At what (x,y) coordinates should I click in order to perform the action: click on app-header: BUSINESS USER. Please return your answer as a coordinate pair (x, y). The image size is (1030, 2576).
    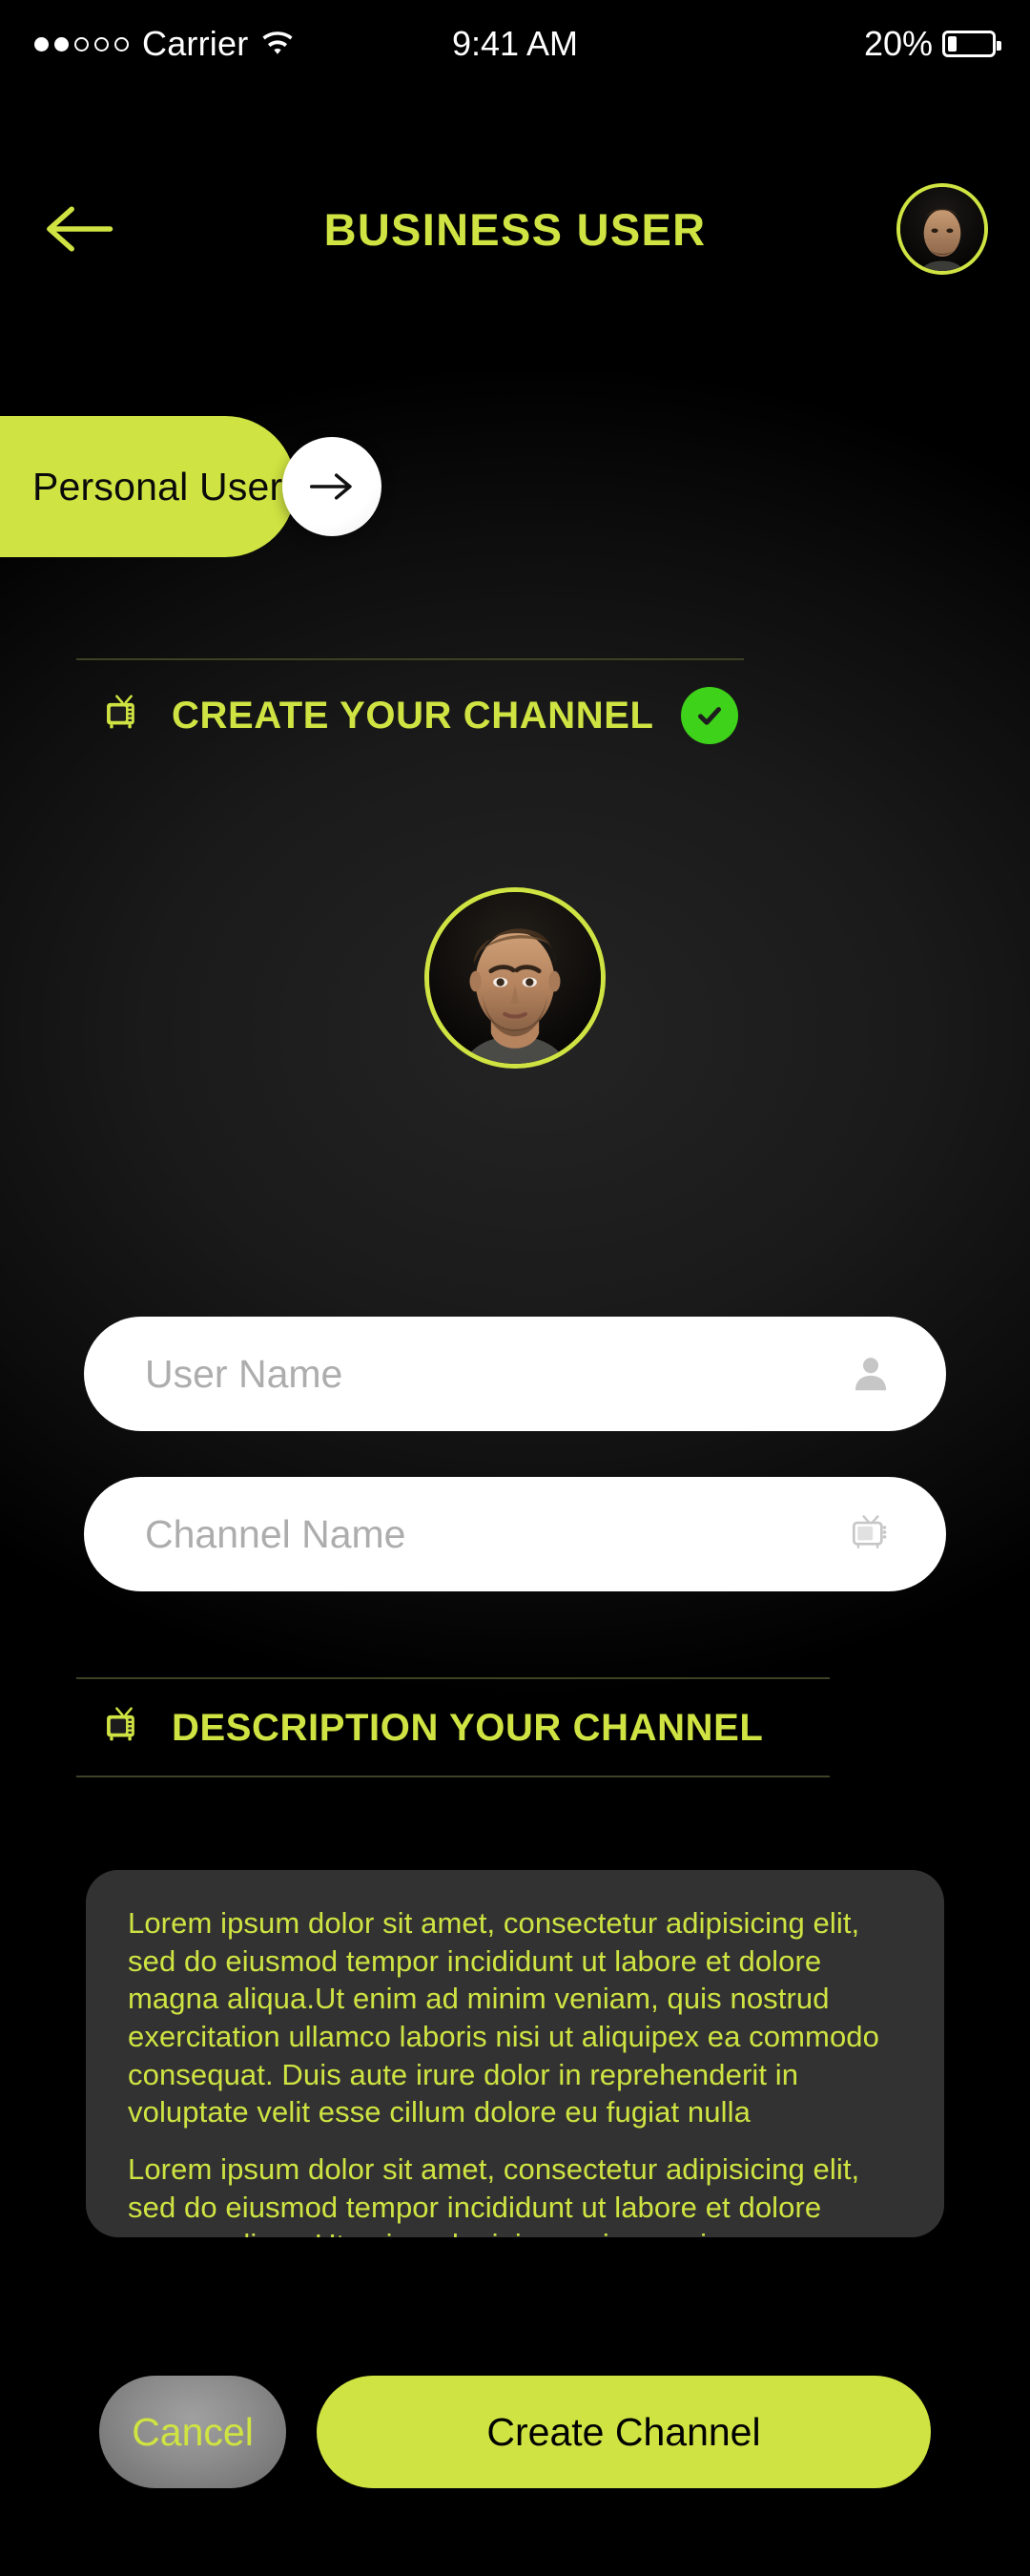
    Looking at the image, I should click on (515, 229).